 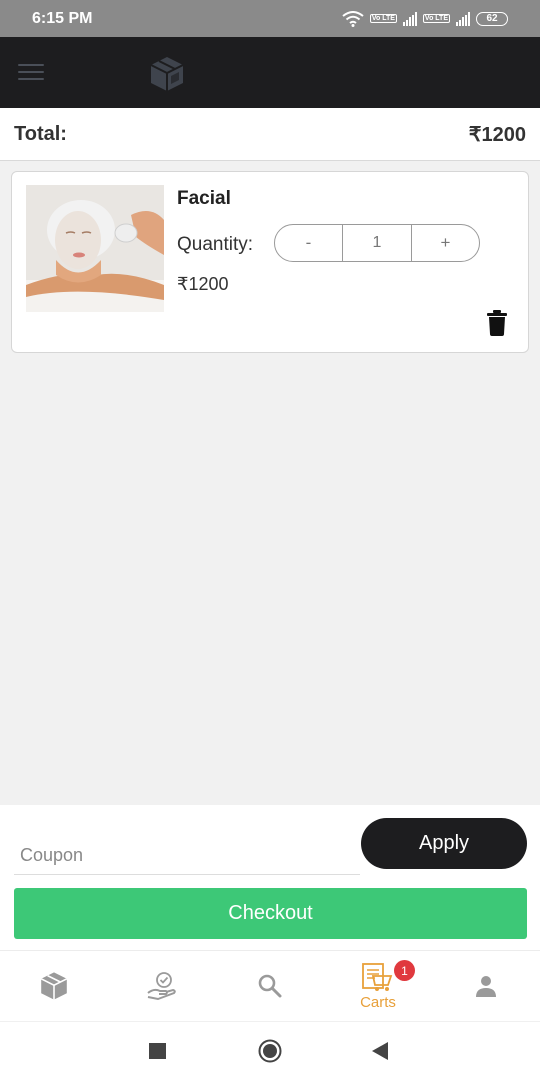 I want to click on cube-home-icon, so click(x=54, y=986).